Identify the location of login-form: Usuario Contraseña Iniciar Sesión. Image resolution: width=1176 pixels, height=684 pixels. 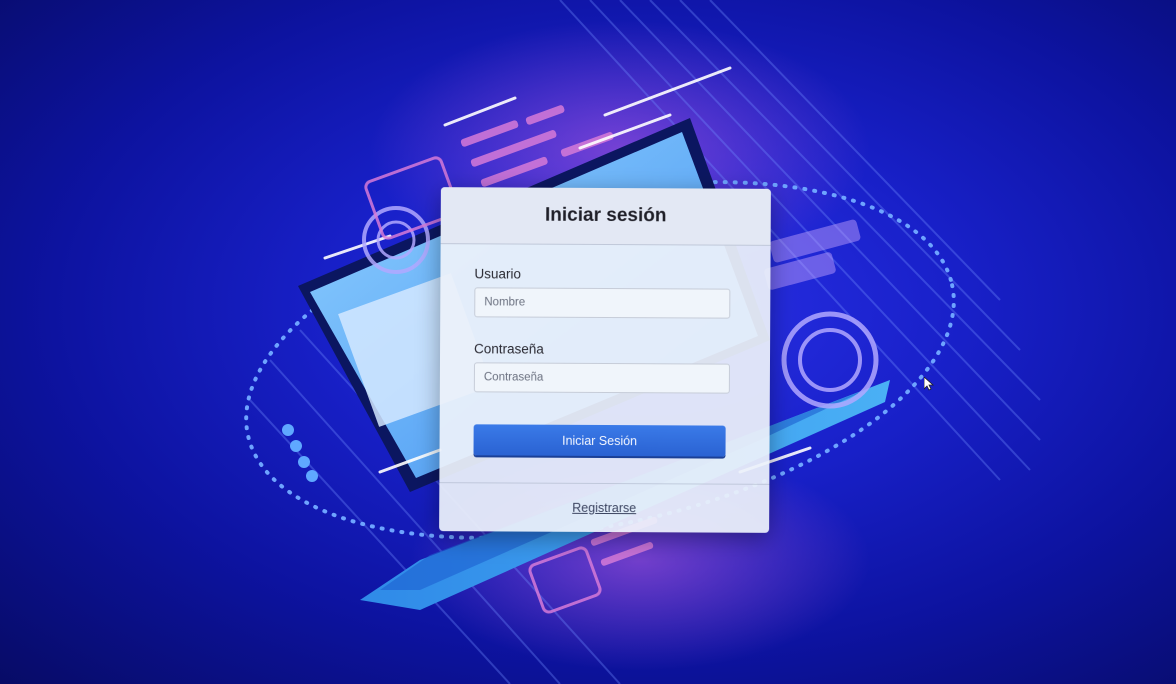
(604, 350).